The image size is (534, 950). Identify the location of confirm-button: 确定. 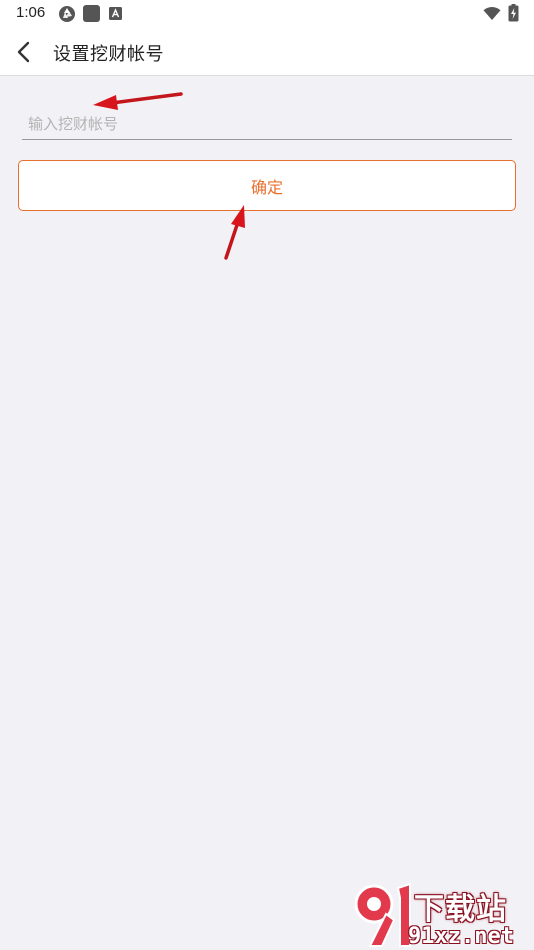
(267, 185).